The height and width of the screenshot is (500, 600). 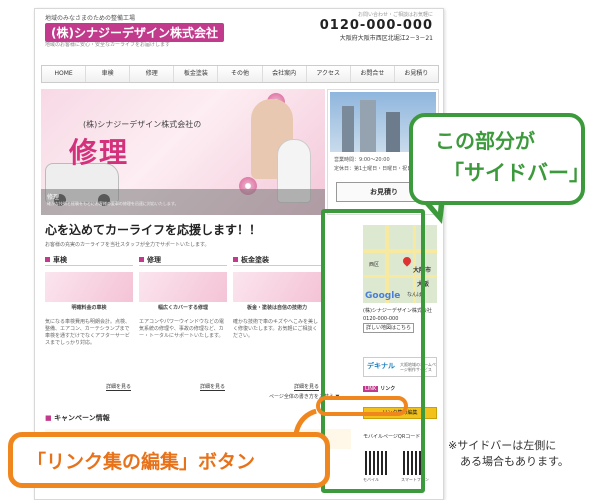 I want to click on business-hours: 営業時間：9:00〜20:00 定休日：第1土曜日・日曜日・祝日, so click(x=373, y=165).